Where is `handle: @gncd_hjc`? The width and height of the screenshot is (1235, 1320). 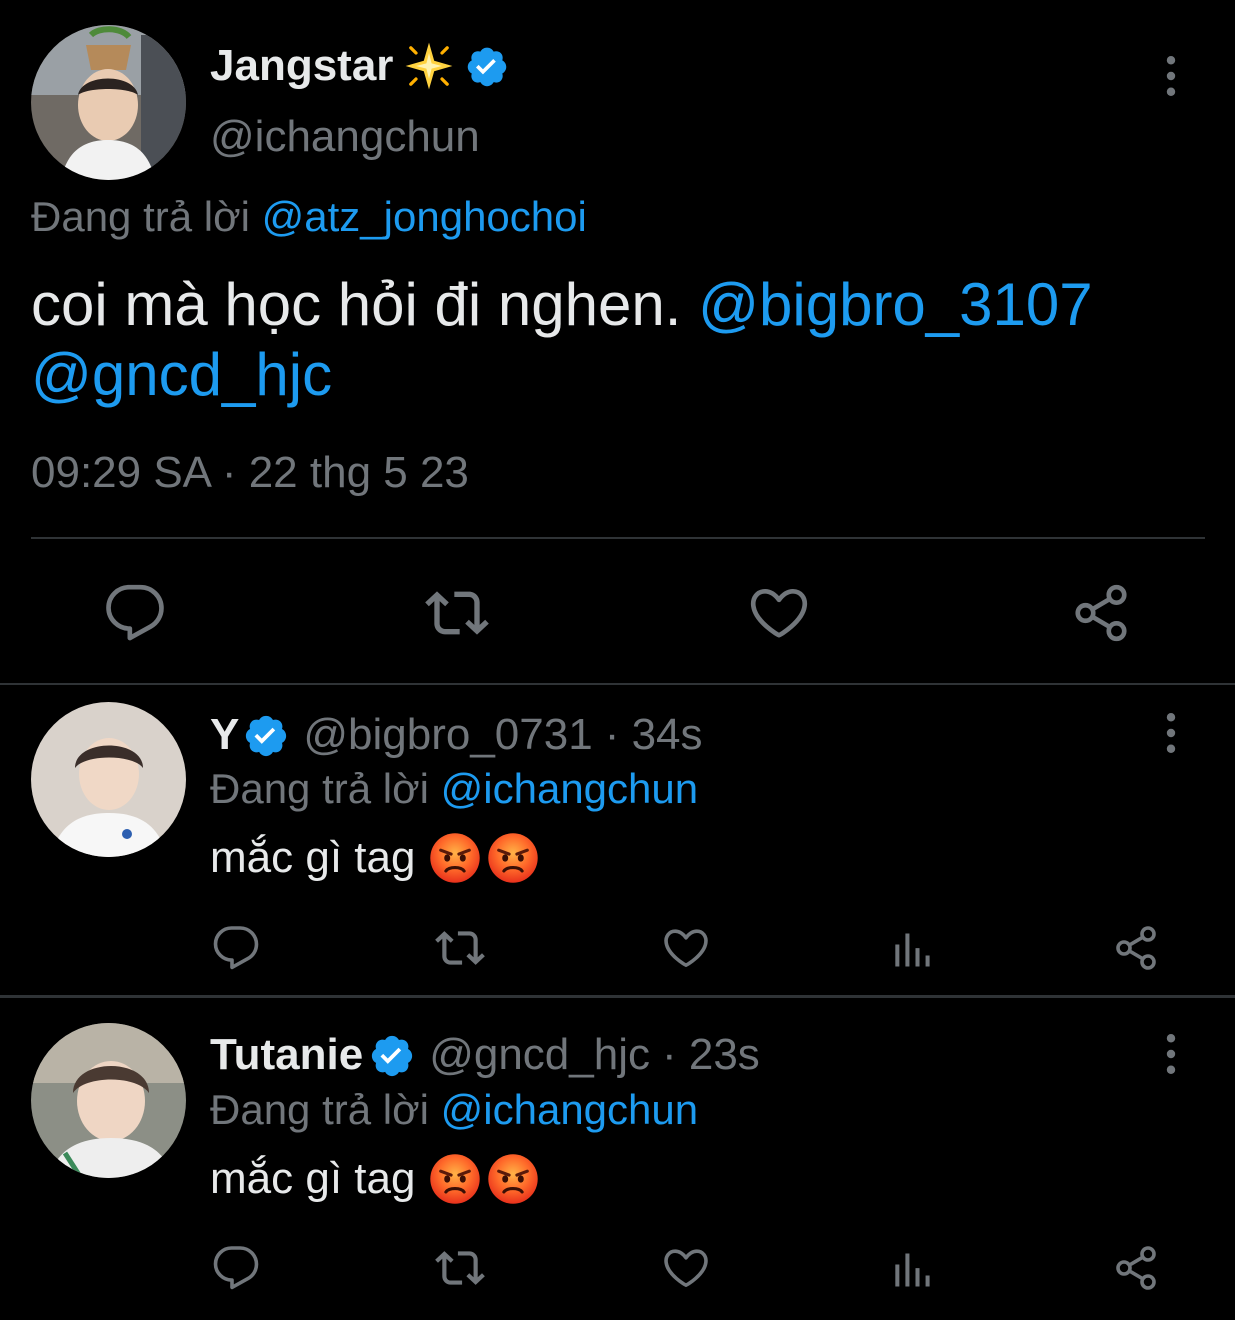 handle: @gncd_hjc is located at coordinates (539, 1055).